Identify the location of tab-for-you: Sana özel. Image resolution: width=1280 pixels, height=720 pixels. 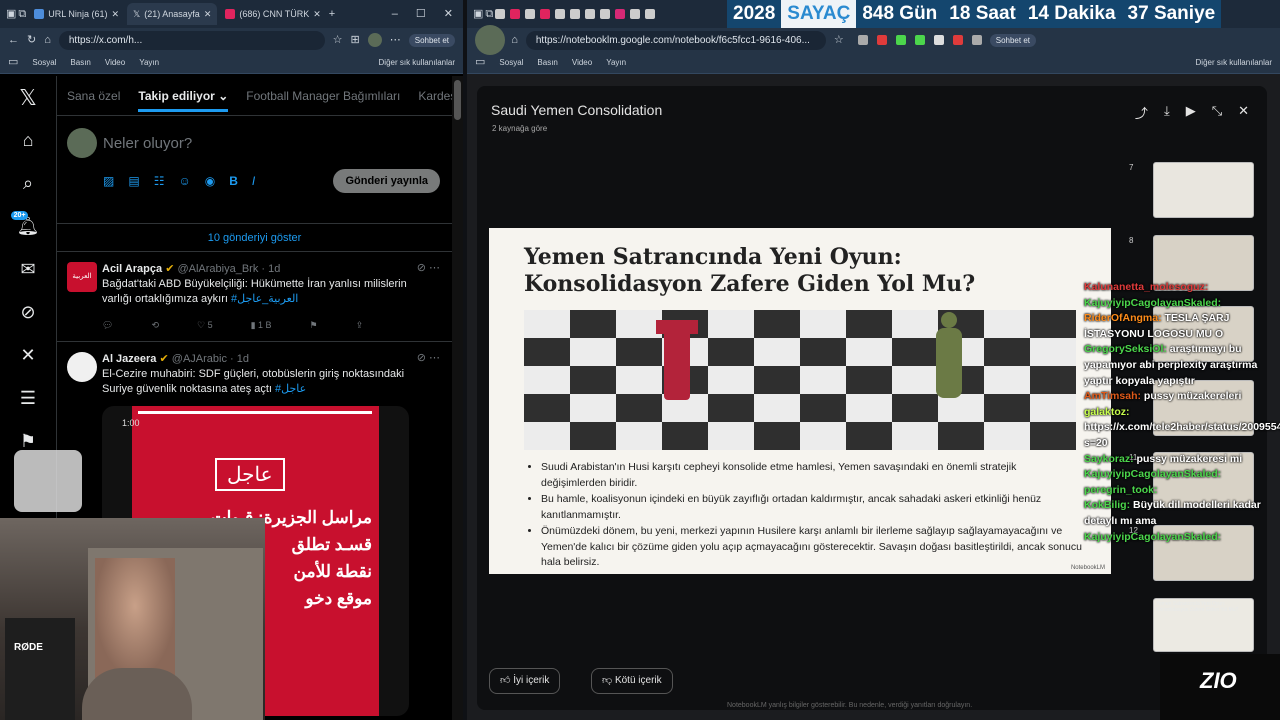
(93, 96).